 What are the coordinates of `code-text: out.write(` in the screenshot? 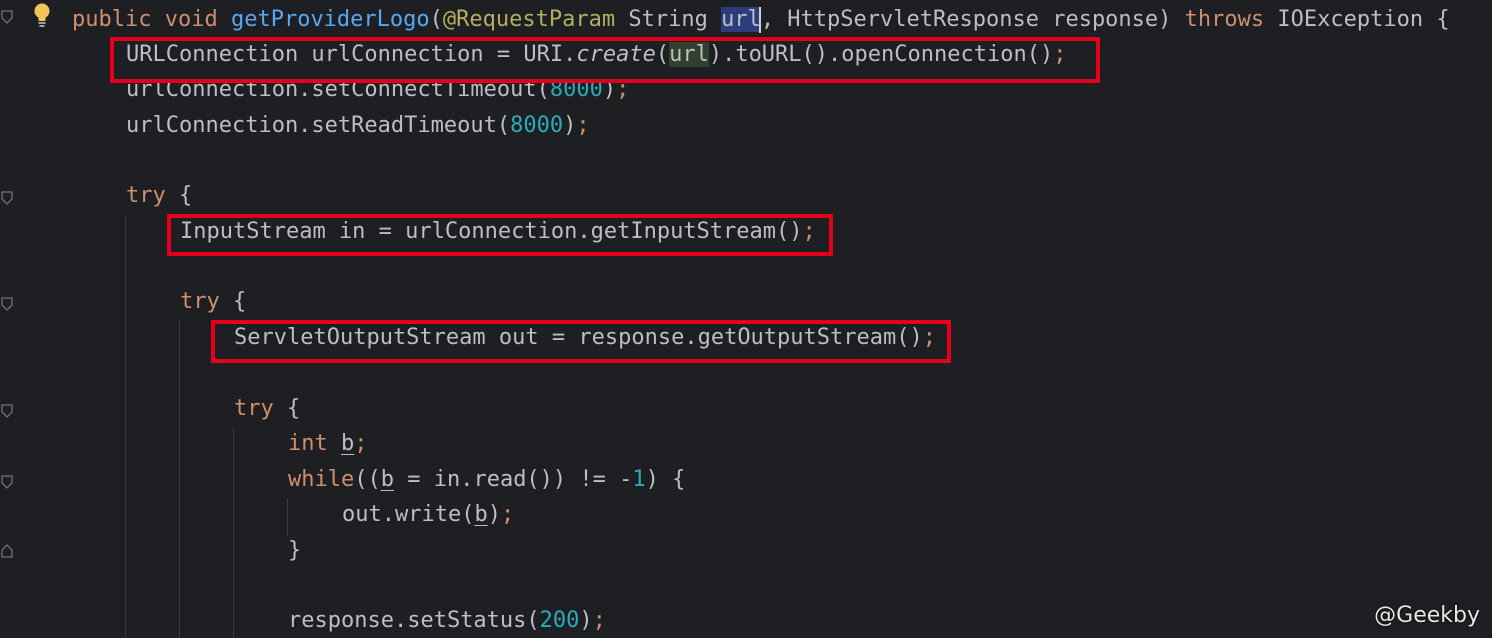 It's located at (408, 514).